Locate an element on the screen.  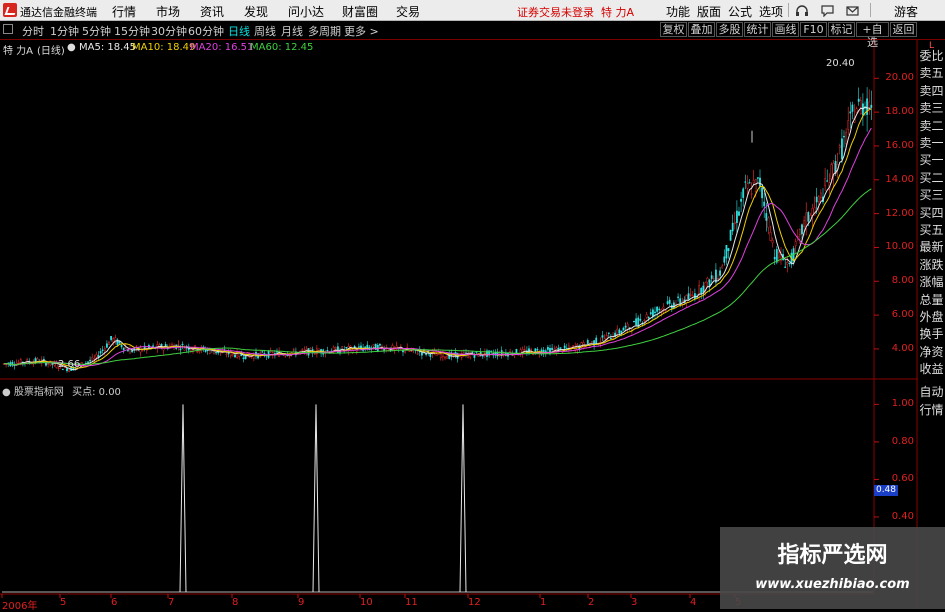
menu-layout: 版面 is located at coordinates (709, 11).